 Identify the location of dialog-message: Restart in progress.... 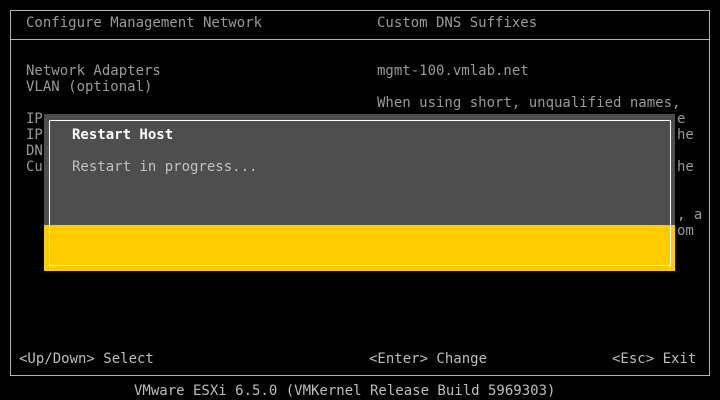
(165, 167).